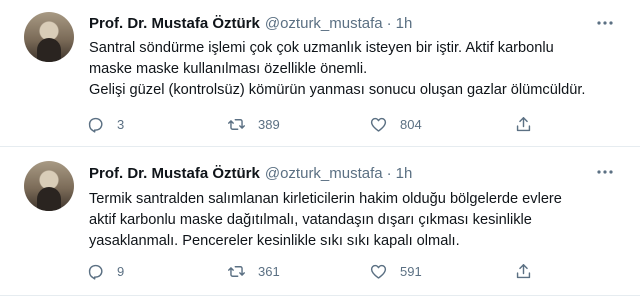 The height and width of the screenshot is (296, 640). I want to click on retweet-count: 389, so click(269, 124).